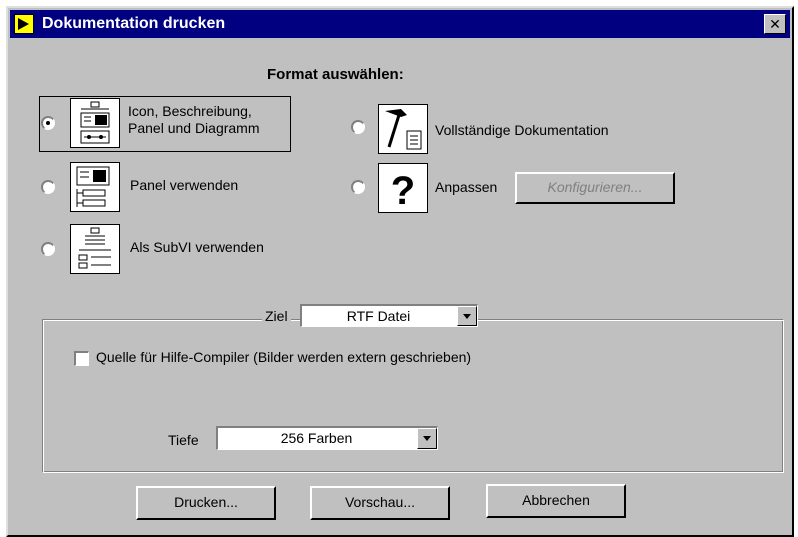 The width and height of the screenshot is (798, 537). I want to click on cancel-button: Abbrechen, so click(556, 501).